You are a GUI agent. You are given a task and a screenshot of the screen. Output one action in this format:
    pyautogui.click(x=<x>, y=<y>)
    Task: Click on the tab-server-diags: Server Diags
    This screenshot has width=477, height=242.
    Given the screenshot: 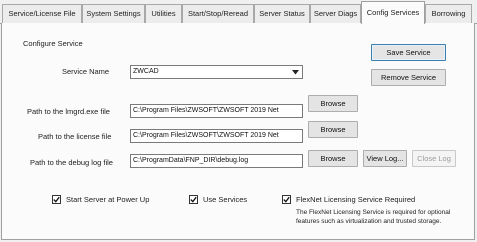 What is the action you would take?
    pyautogui.click(x=335, y=13)
    